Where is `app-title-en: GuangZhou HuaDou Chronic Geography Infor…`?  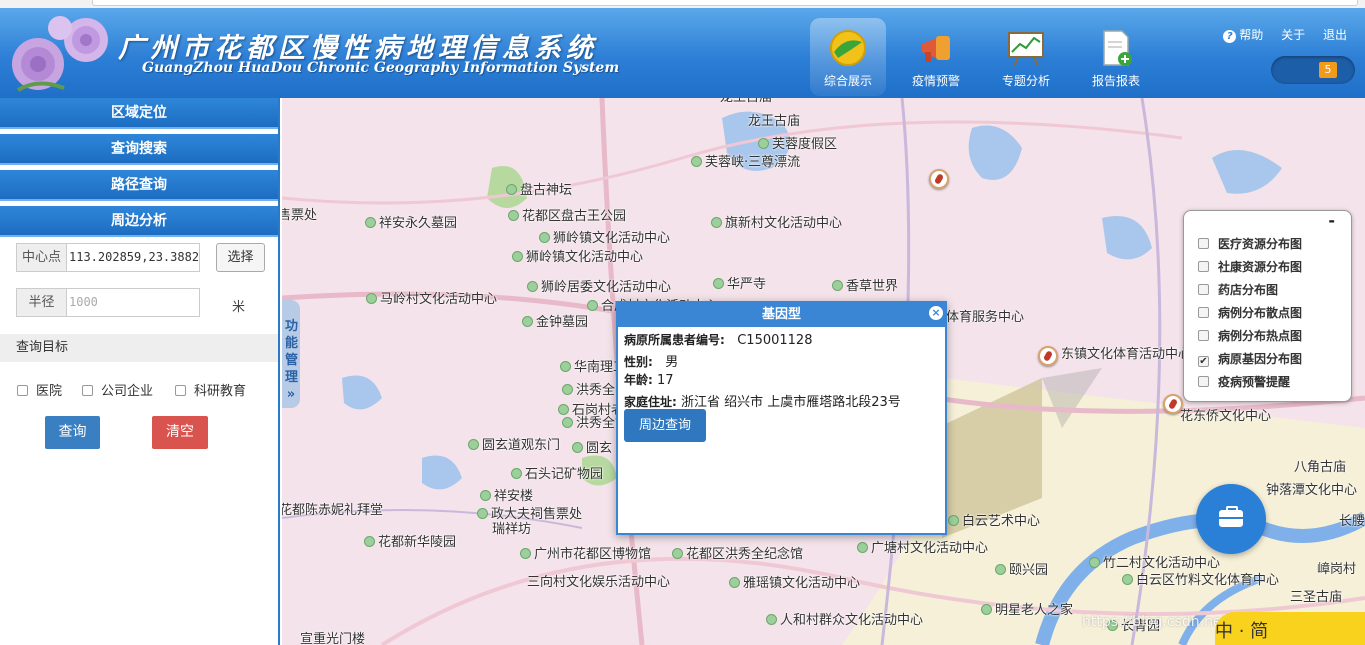 app-title-en: GuangZhou HuaDou Chronic Geography Infor… is located at coordinates (381, 68).